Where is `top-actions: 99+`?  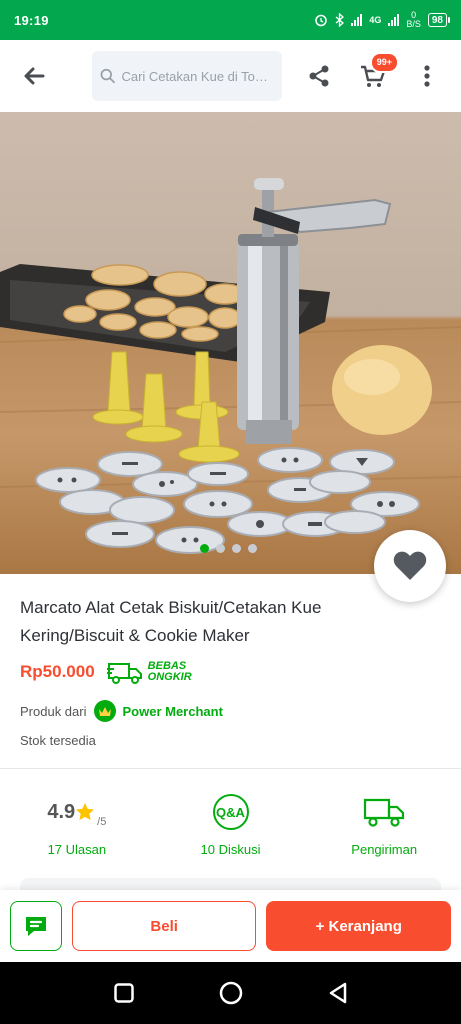 top-actions: 99+ is located at coordinates (373, 75).